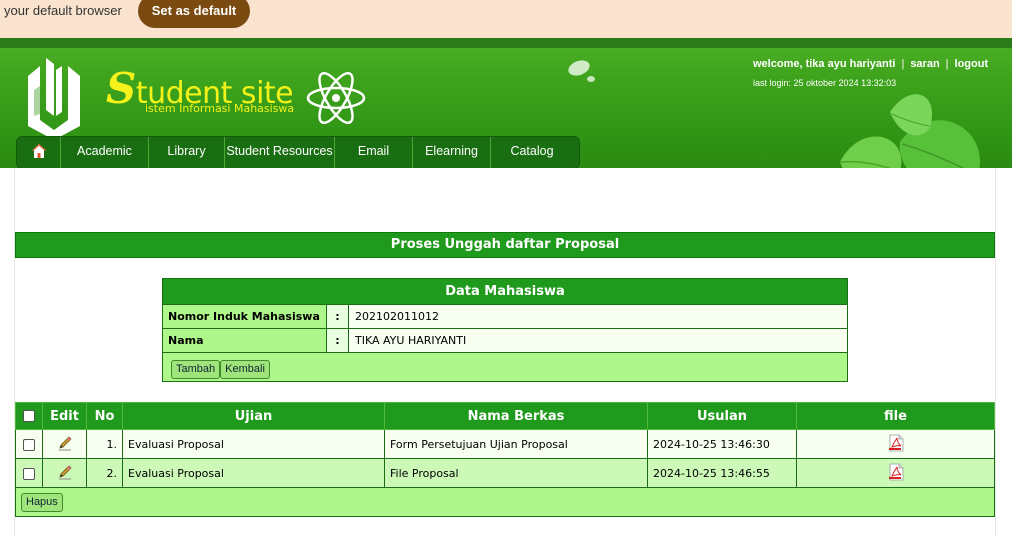 The width and height of the screenshot is (1012, 536). Describe the element at coordinates (505, 245) in the screenshot. I see `page-title: Proses Unggah daftar Proposal` at that location.